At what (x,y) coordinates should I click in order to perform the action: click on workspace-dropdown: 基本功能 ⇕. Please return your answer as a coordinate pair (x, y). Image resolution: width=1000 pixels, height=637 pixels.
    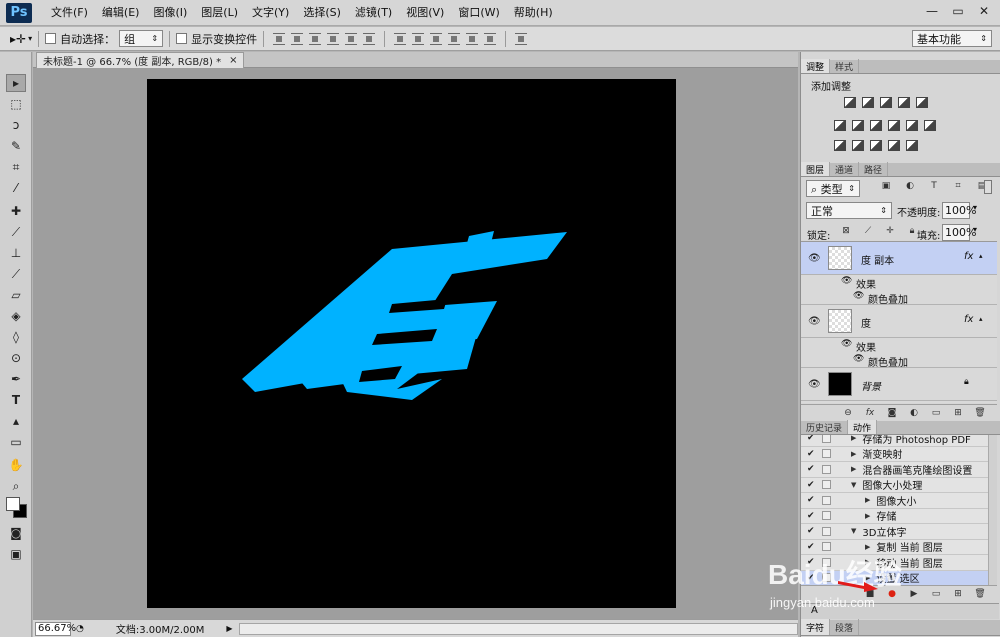
    Looking at the image, I should click on (952, 38).